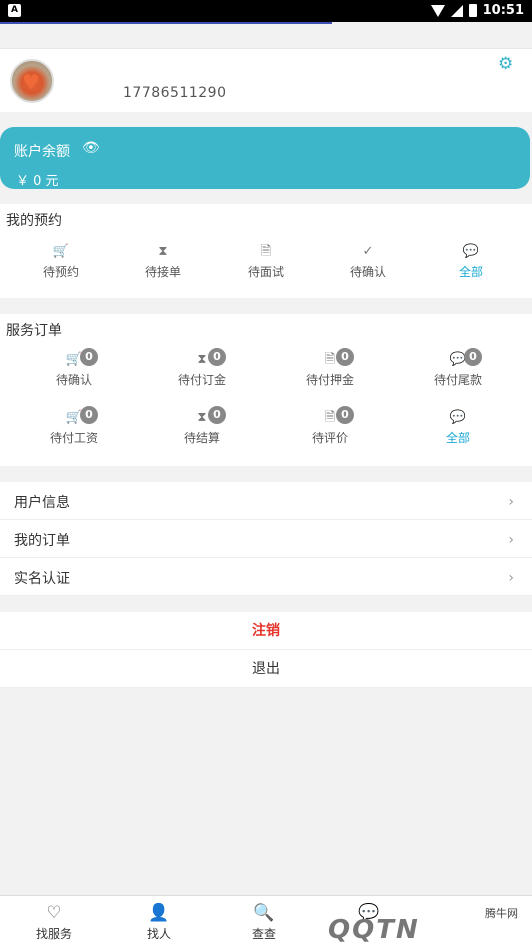 Image resolution: width=532 pixels, height=946 pixels. What do you see at coordinates (266, 669) in the screenshot?
I see `logout-button: 退出` at bounding box center [266, 669].